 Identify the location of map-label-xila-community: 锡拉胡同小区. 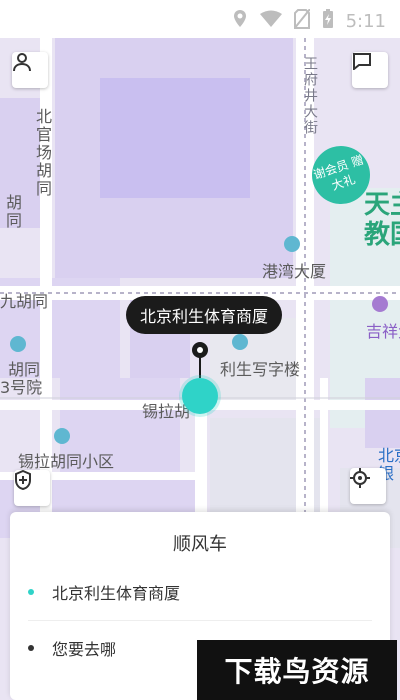
(66, 461).